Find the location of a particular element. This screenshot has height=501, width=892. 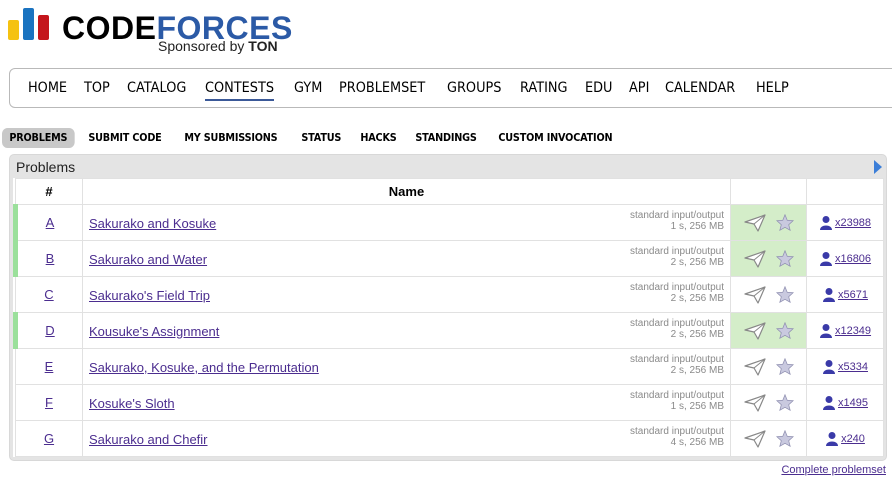

problem-name-link: Kosuke's Sloth is located at coordinates (132, 403).